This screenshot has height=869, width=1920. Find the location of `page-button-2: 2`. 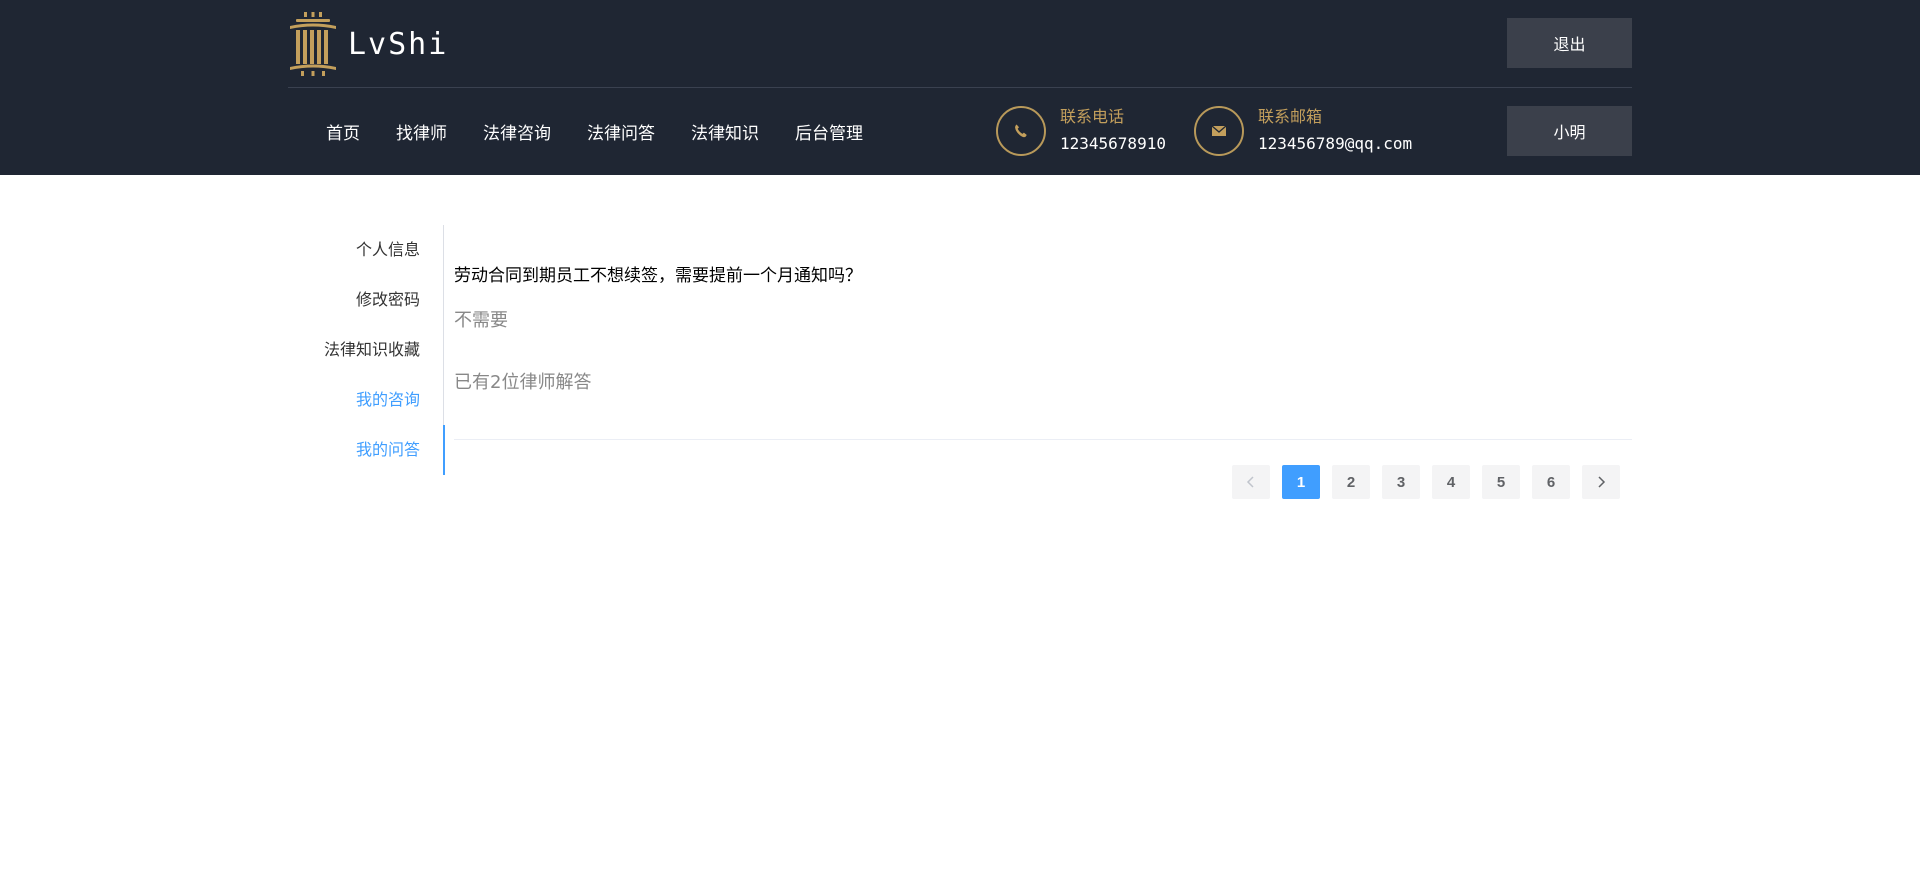

page-button-2: 2 is located at coordinates (1351, 482).